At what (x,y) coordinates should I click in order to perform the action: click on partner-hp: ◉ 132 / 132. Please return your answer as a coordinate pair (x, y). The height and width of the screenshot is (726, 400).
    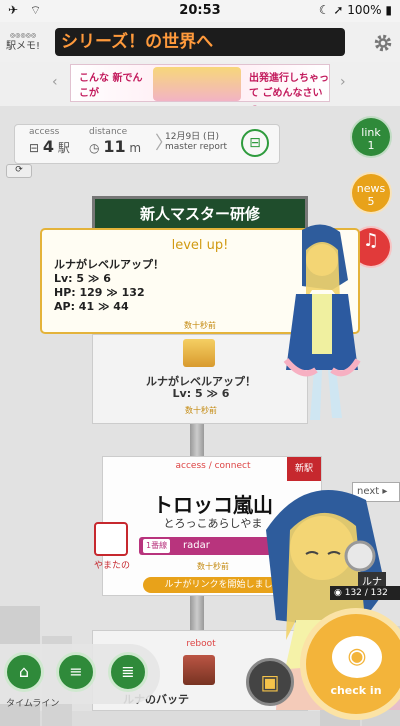
    Looking at the image, I should click on (365, 593).